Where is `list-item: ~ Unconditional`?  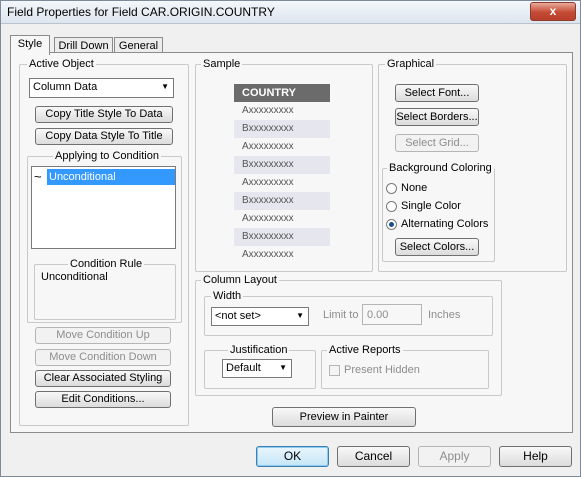
list-item: ~ Unconditional is located at coordinates (104, 177).